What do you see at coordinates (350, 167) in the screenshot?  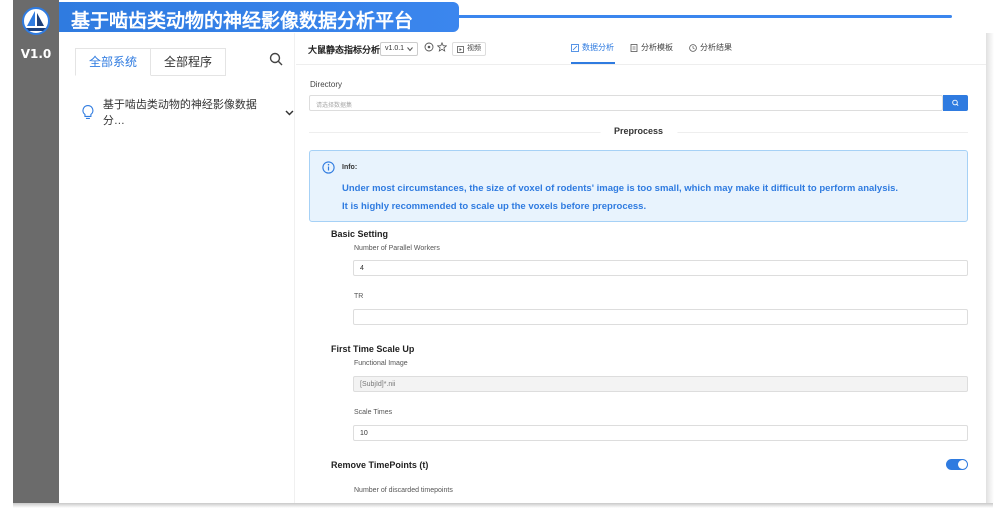 I see `alert-label: Info:` at bounding box center [350, 167].